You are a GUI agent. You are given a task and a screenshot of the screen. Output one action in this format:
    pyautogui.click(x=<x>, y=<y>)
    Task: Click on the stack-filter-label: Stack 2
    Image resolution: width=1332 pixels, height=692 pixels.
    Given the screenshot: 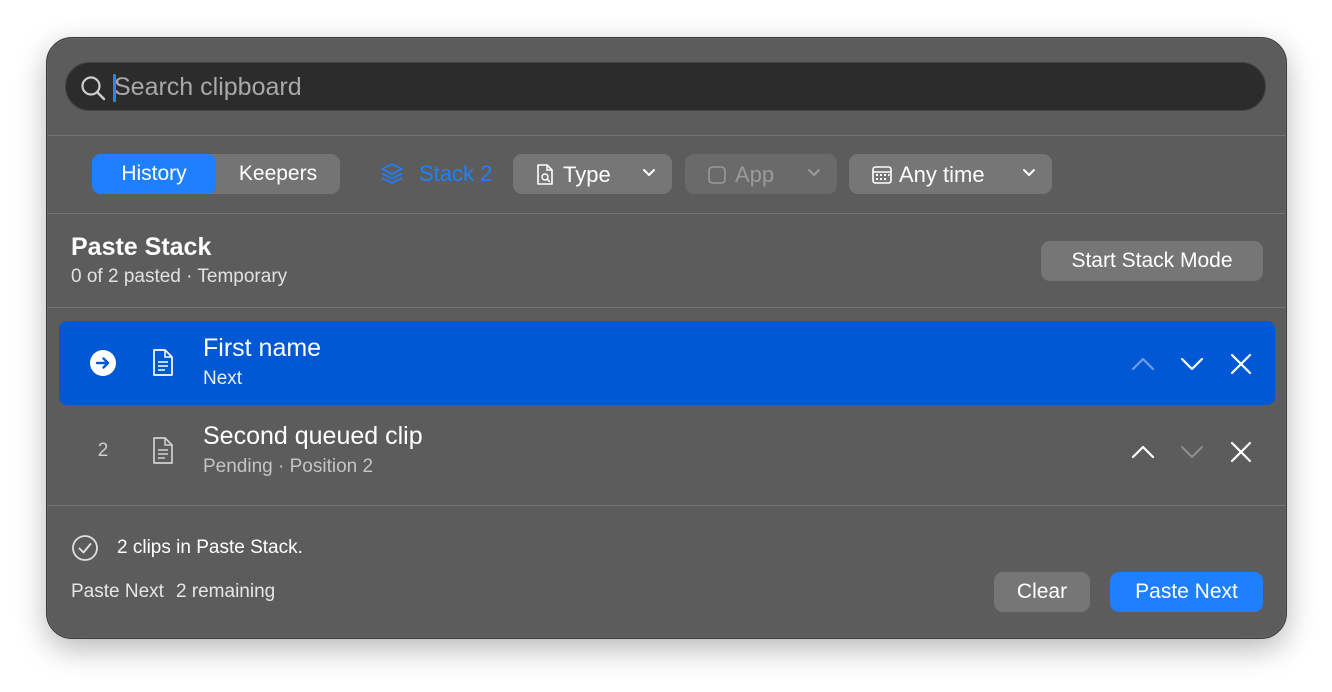 What is the action you would take?
    pyautogui.click(x=456, y=173)
    